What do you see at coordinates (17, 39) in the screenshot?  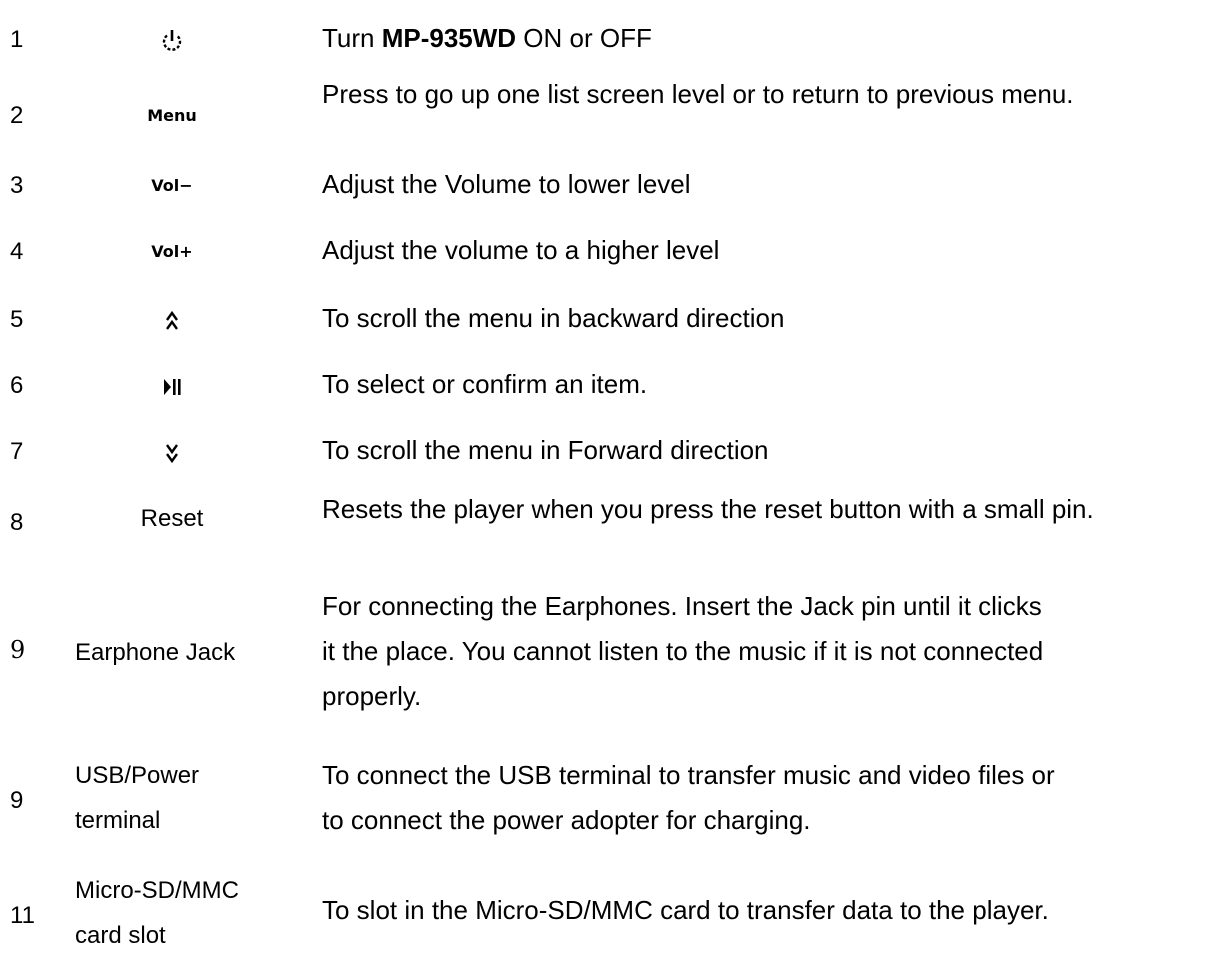 I see `row-number: 1` at bounding box center [17, 39].